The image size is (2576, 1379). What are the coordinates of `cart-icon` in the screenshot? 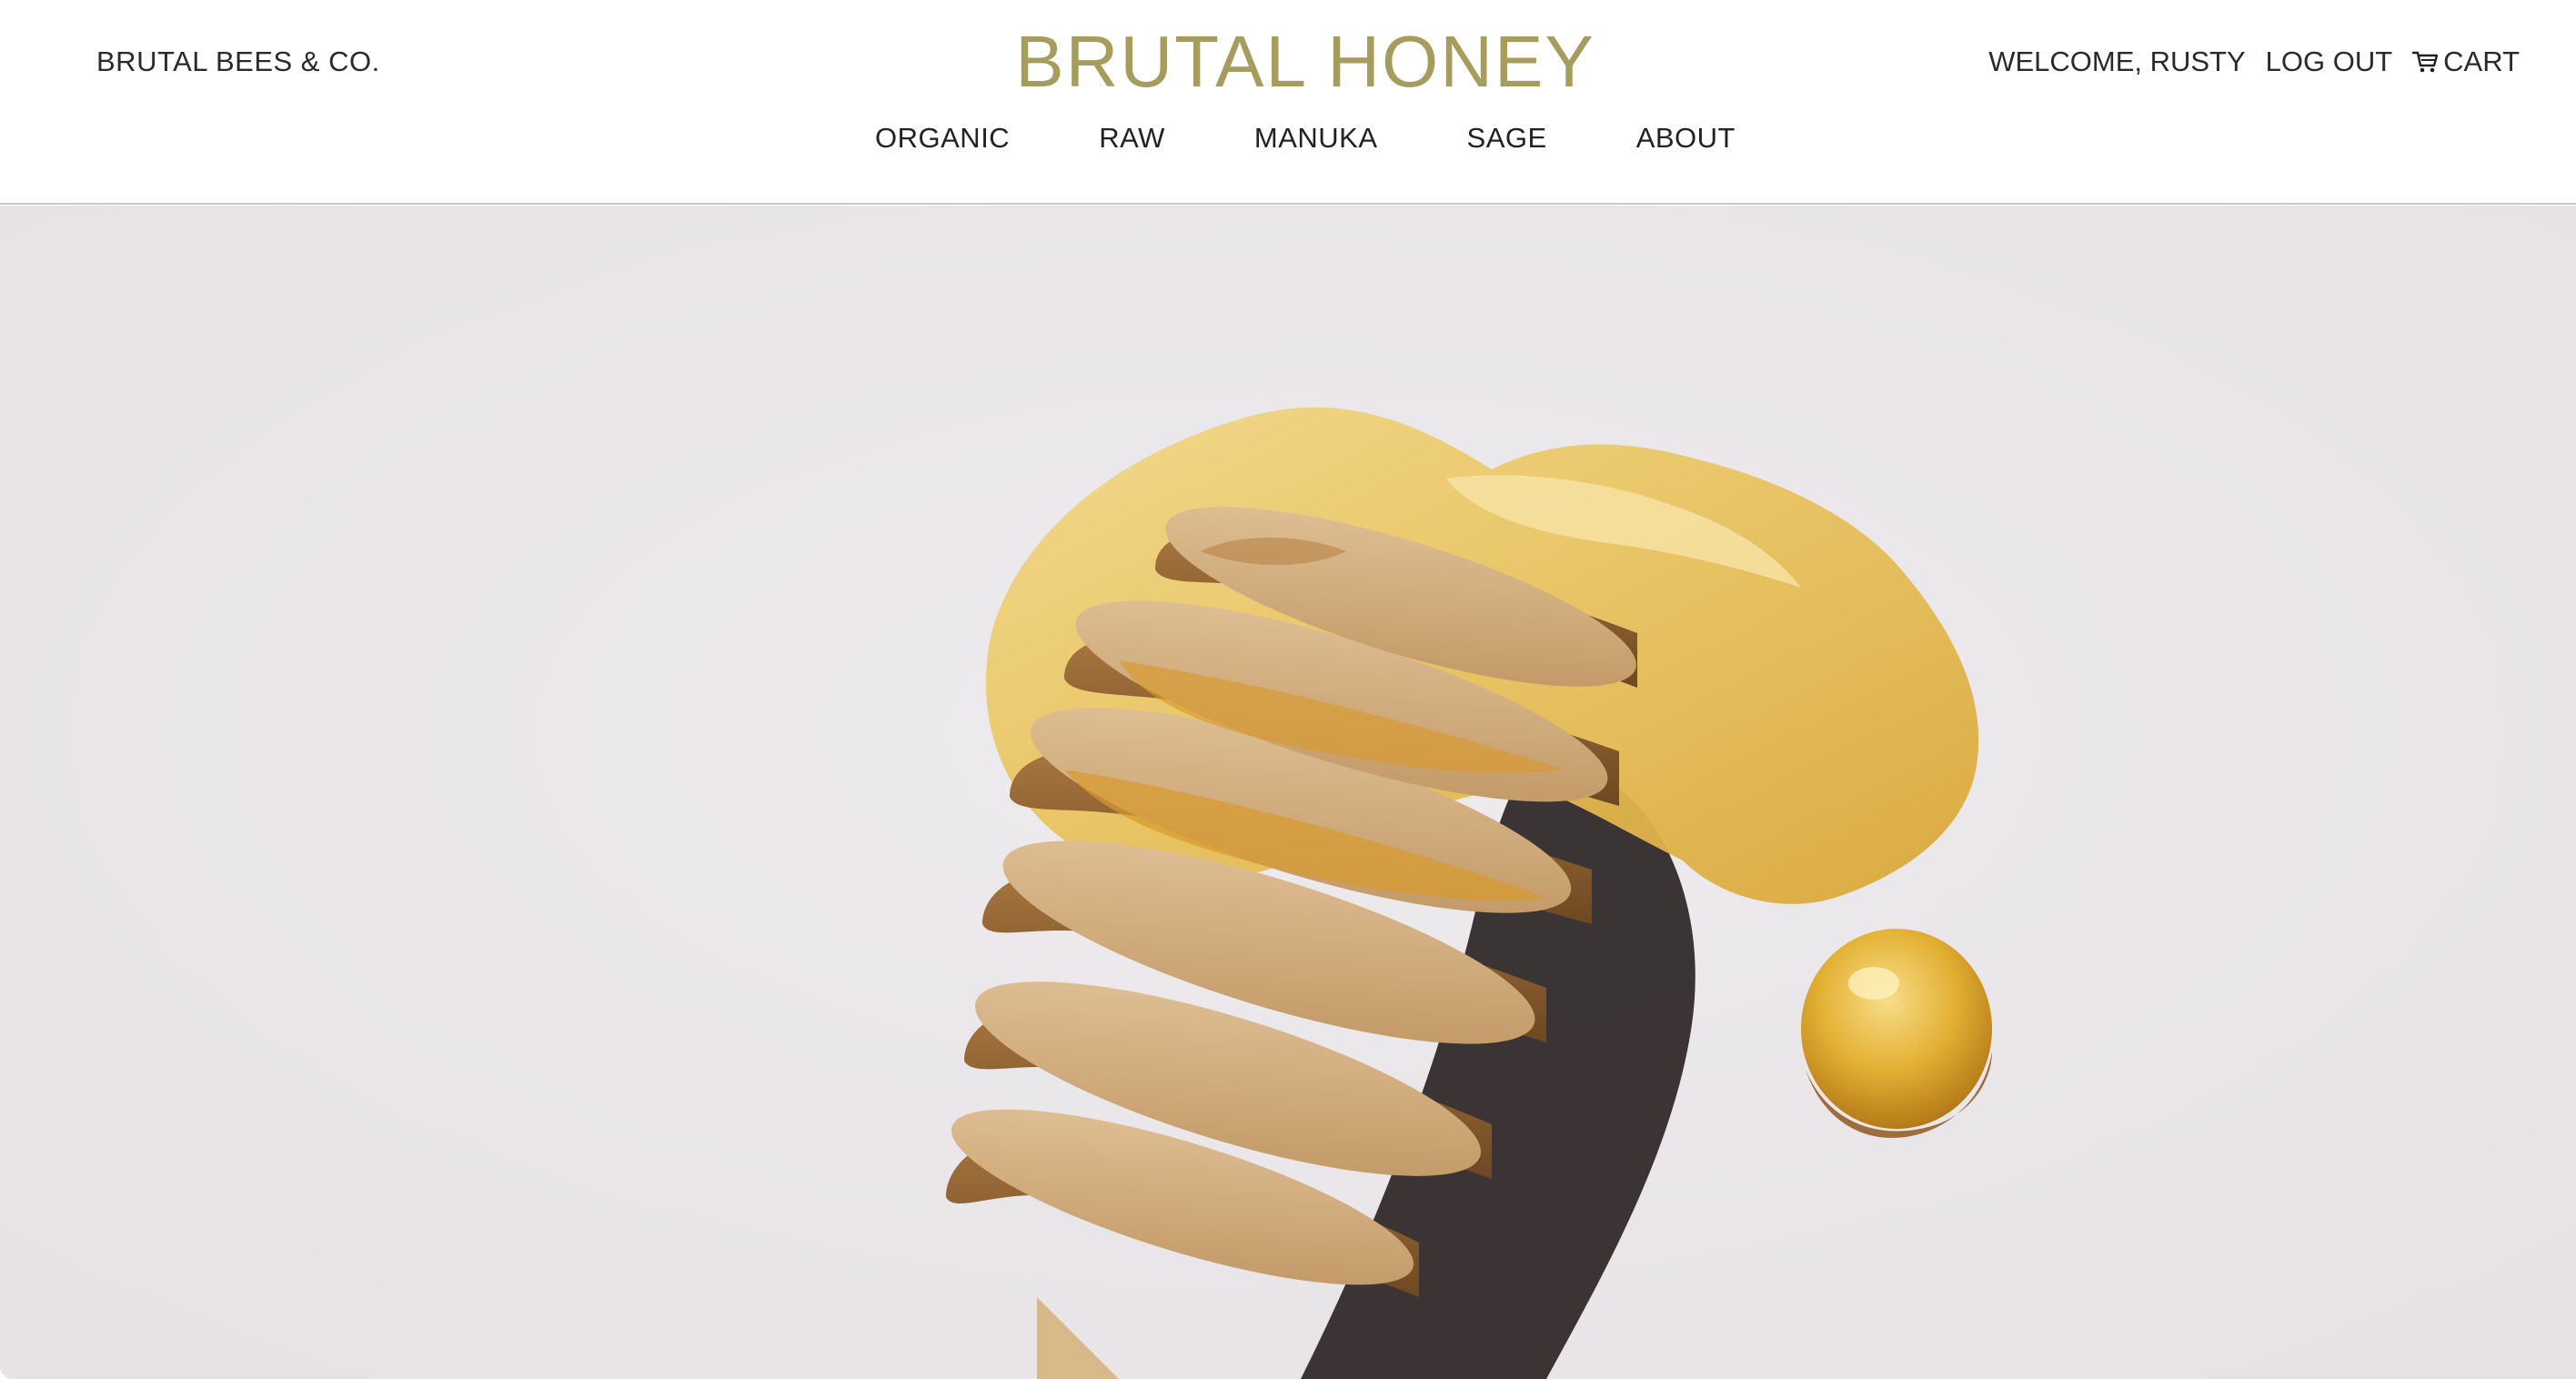 It's located at (2425, 62).